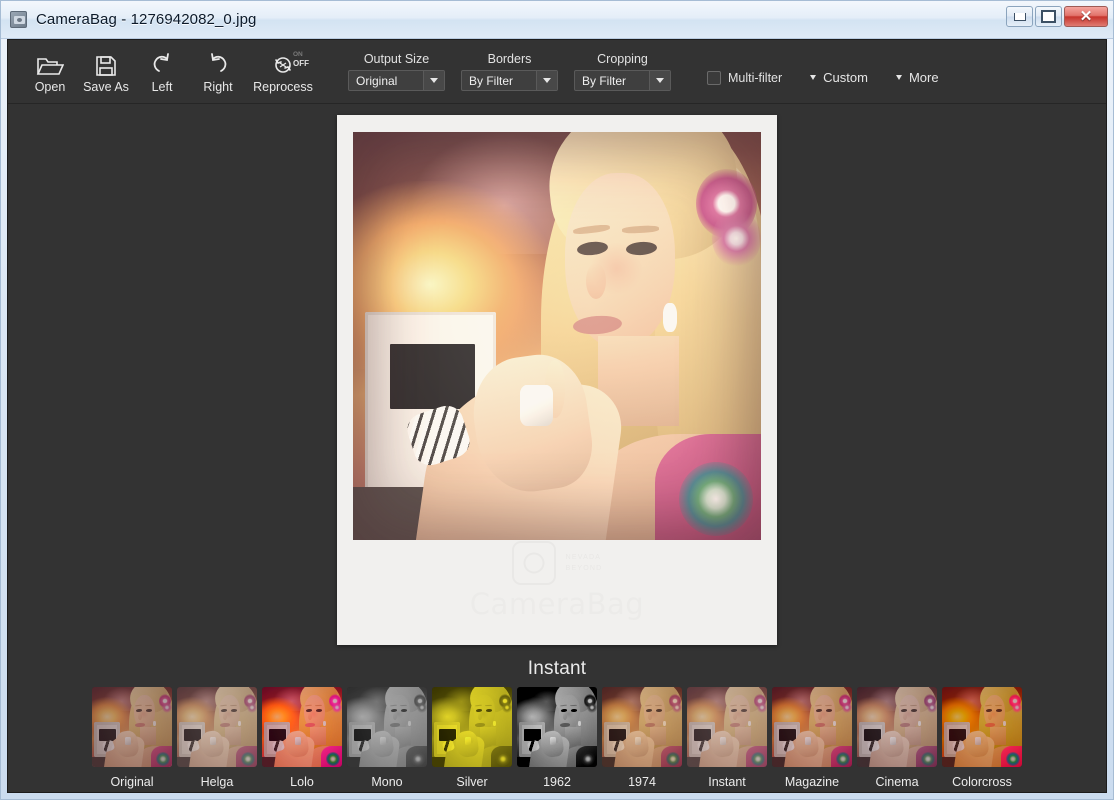 This screenshot has height=800, width=1114. I want to click on filter-thumb-label: Lolo, so click(302, 782).